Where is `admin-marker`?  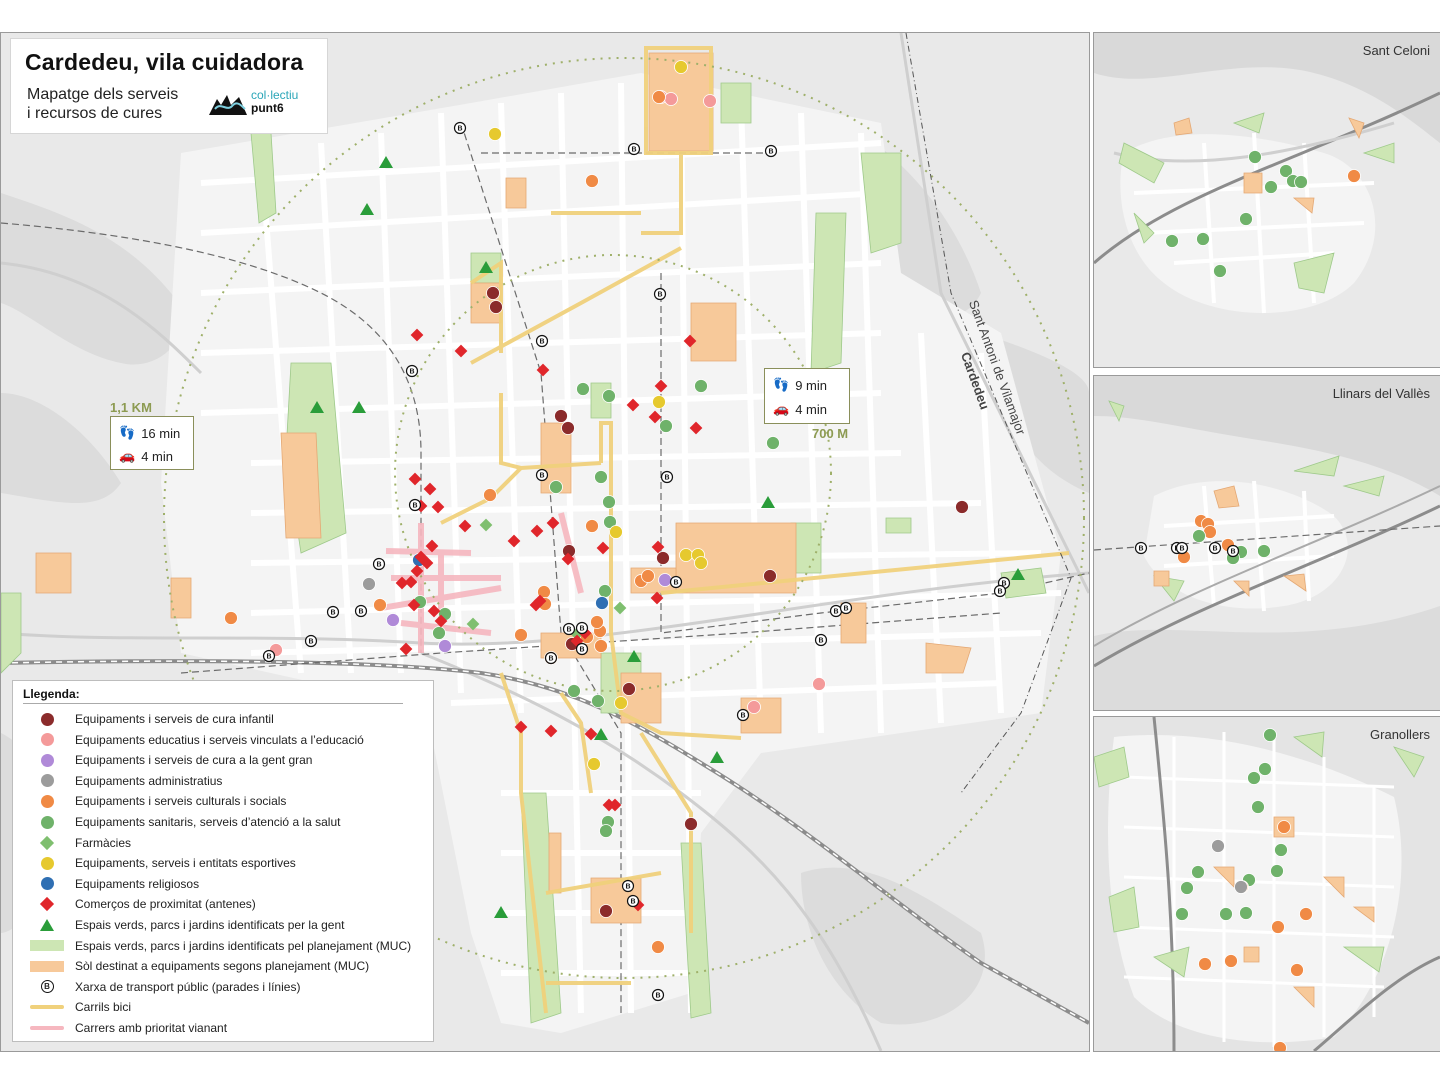
admin-marker is located at coordinates (1241, 887).